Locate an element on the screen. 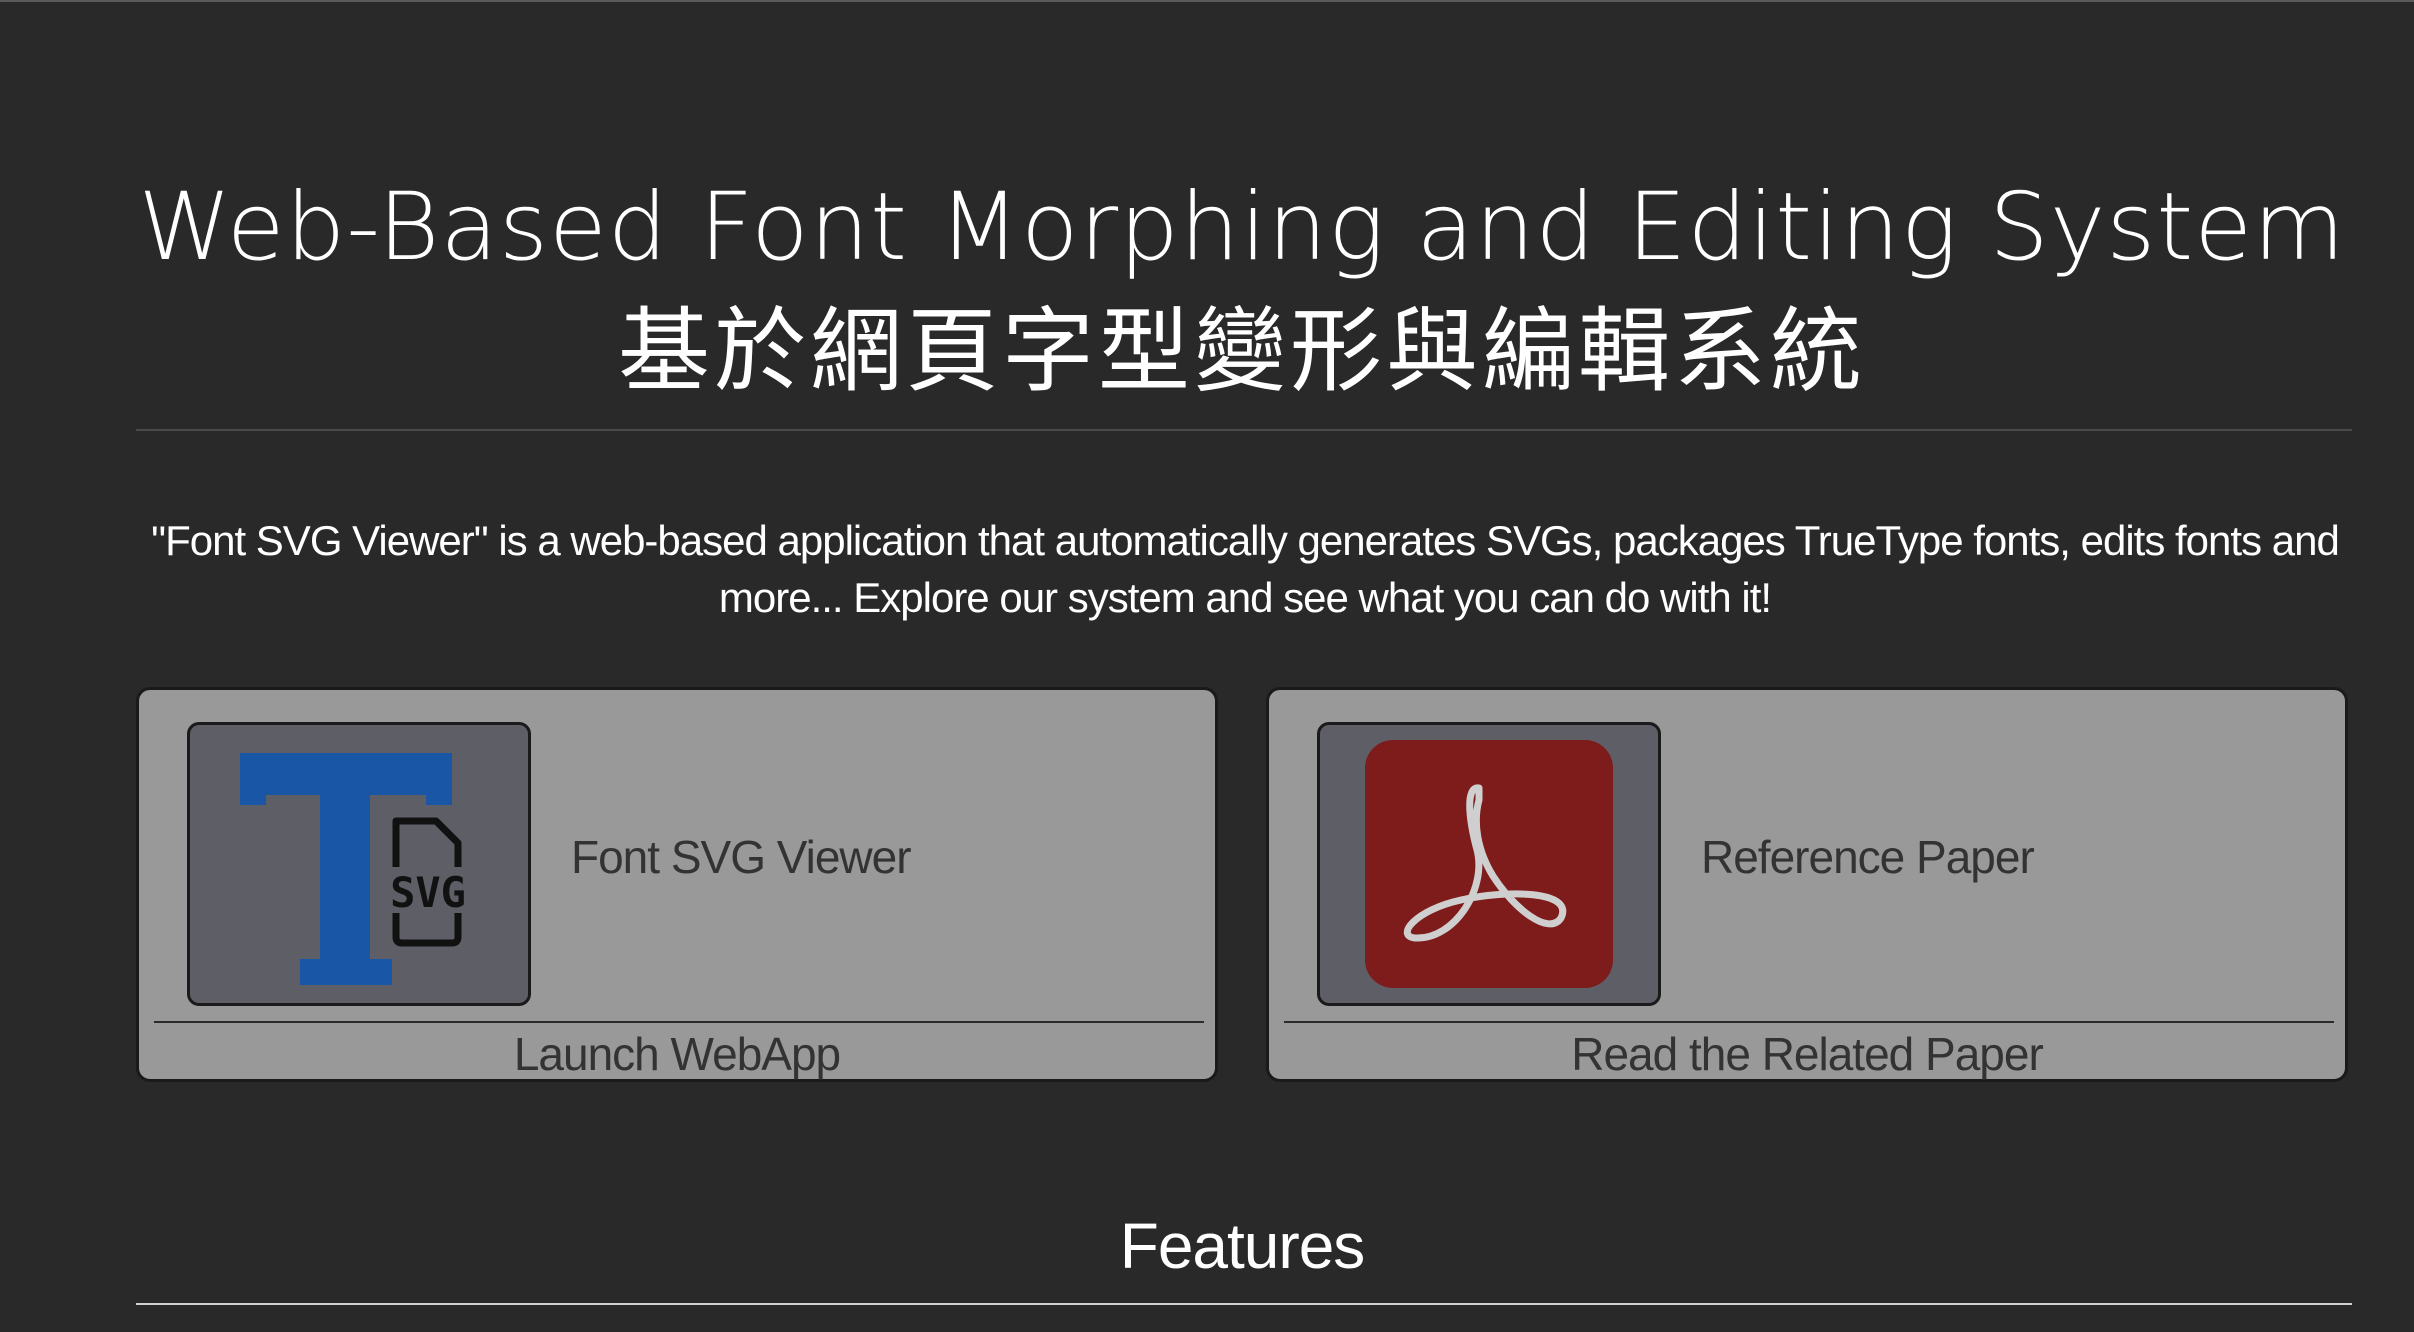  read-related-paper-link: Read the Related Paper is located at coordinates (1807, 1054).